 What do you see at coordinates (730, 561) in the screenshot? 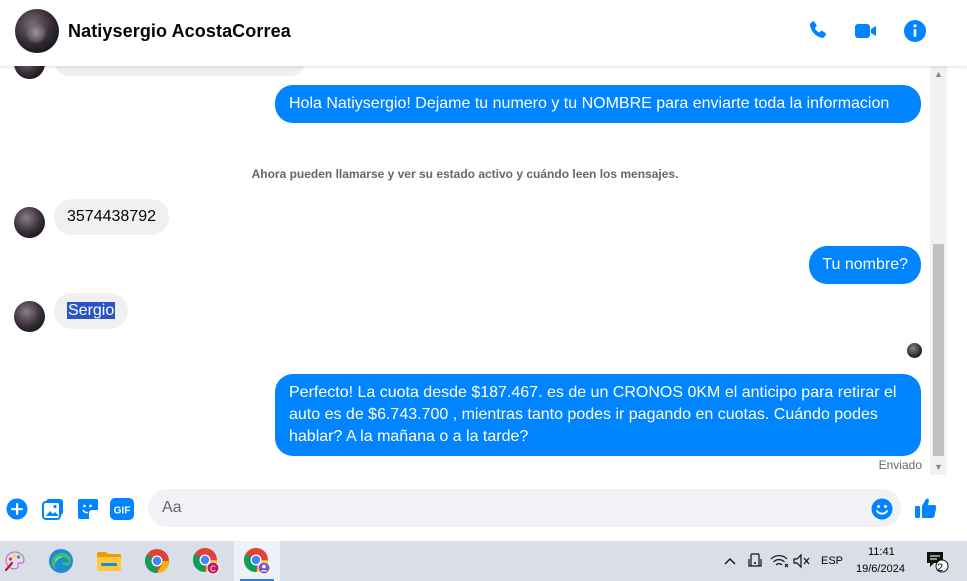
I see `chevron-up-icon` at bounding box center [730, 561].